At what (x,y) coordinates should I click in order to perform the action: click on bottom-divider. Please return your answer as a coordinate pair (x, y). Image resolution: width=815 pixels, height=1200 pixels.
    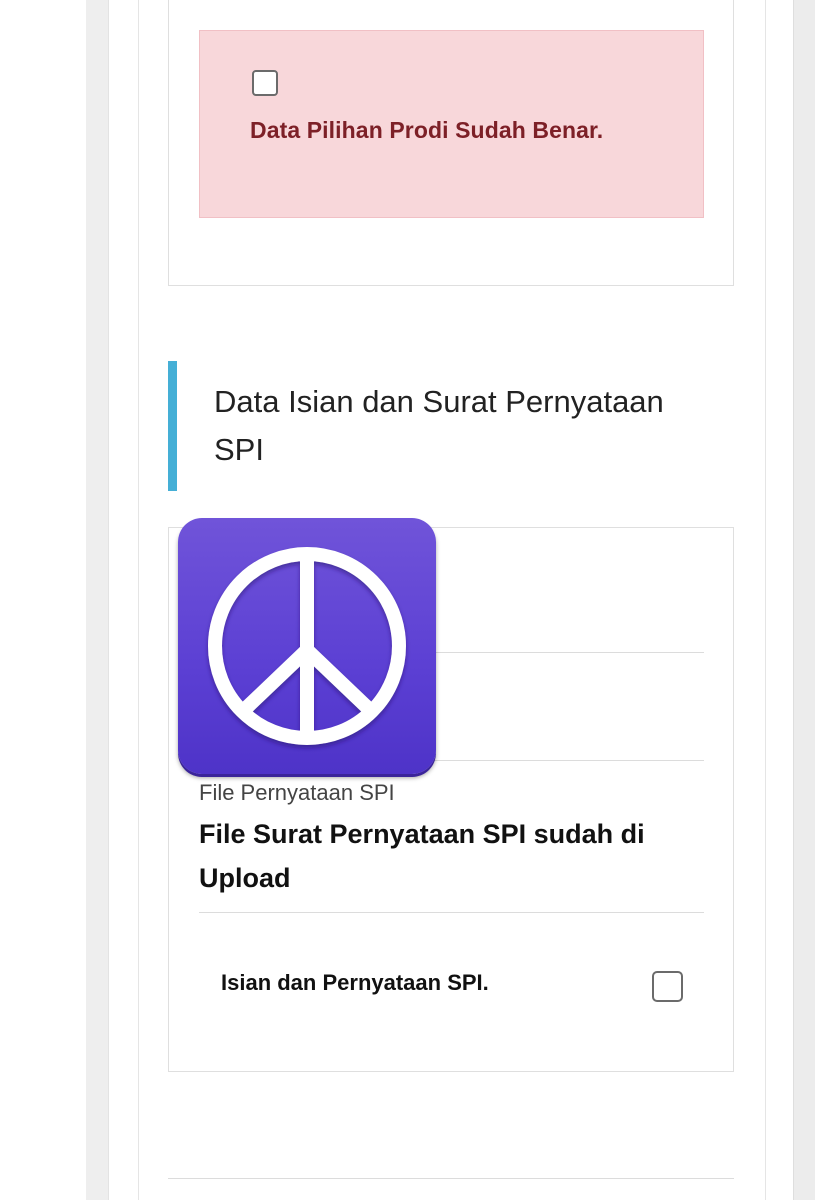
    Looking at the image, I should click on (451, 1178).